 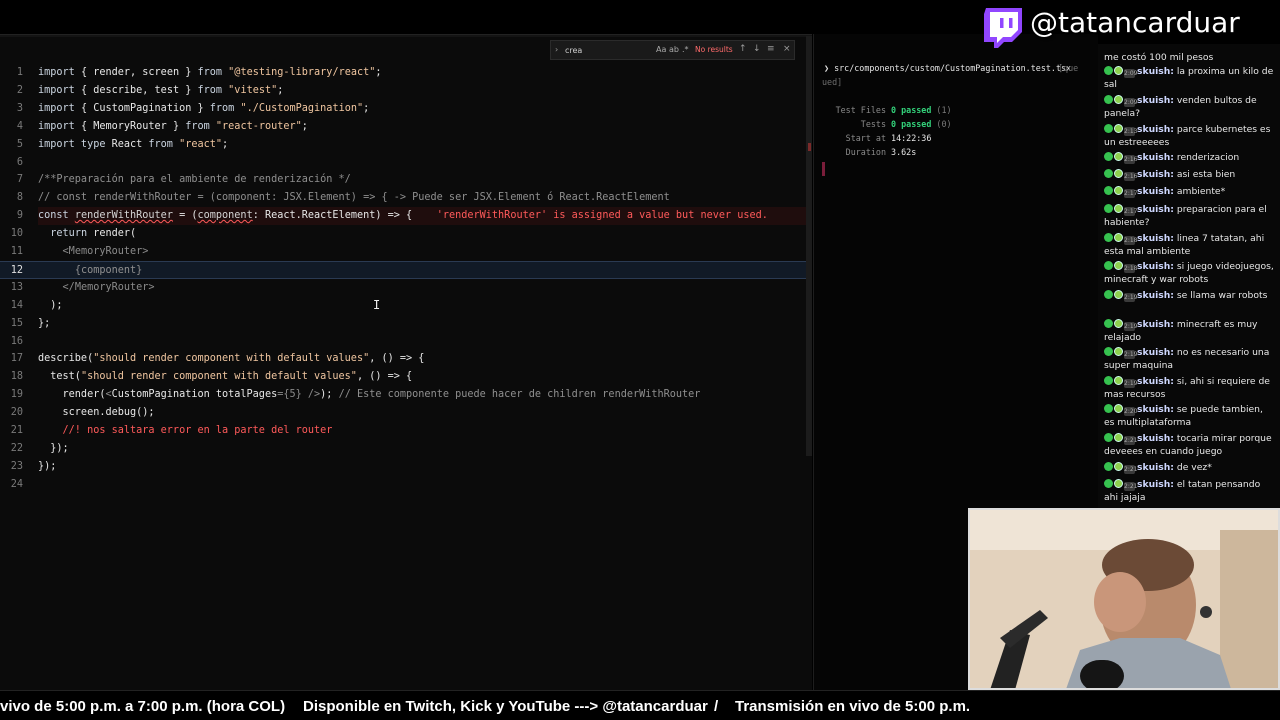 What do you see at coordinates (403, 413) in the screenshot?
I see `code-line: 20 screen.debug();` at bounding box center [403, 413].